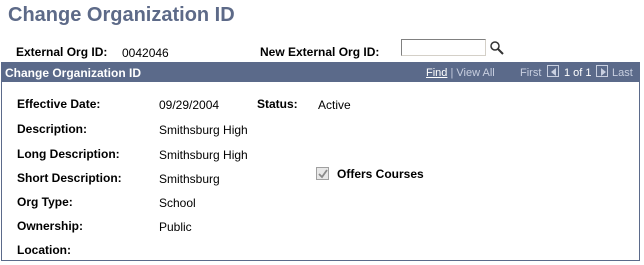  What do you see at coordinates (475, 73) in the screenshot?
I see `view-all-link: View All` at bounding box center [475, 73].